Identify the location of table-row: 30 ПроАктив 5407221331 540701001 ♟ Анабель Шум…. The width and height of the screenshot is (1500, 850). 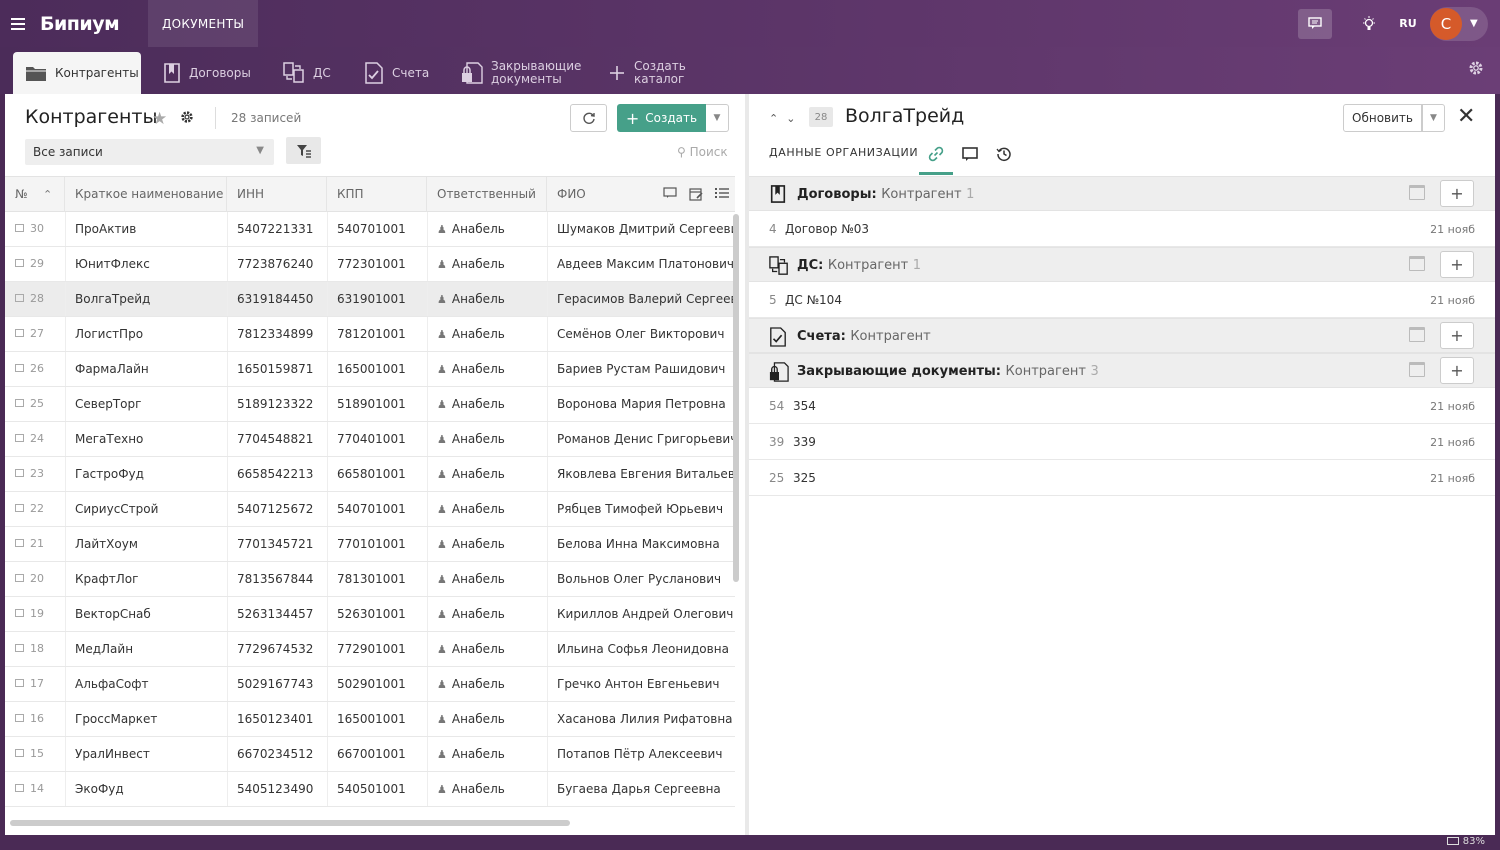
(370, 229).